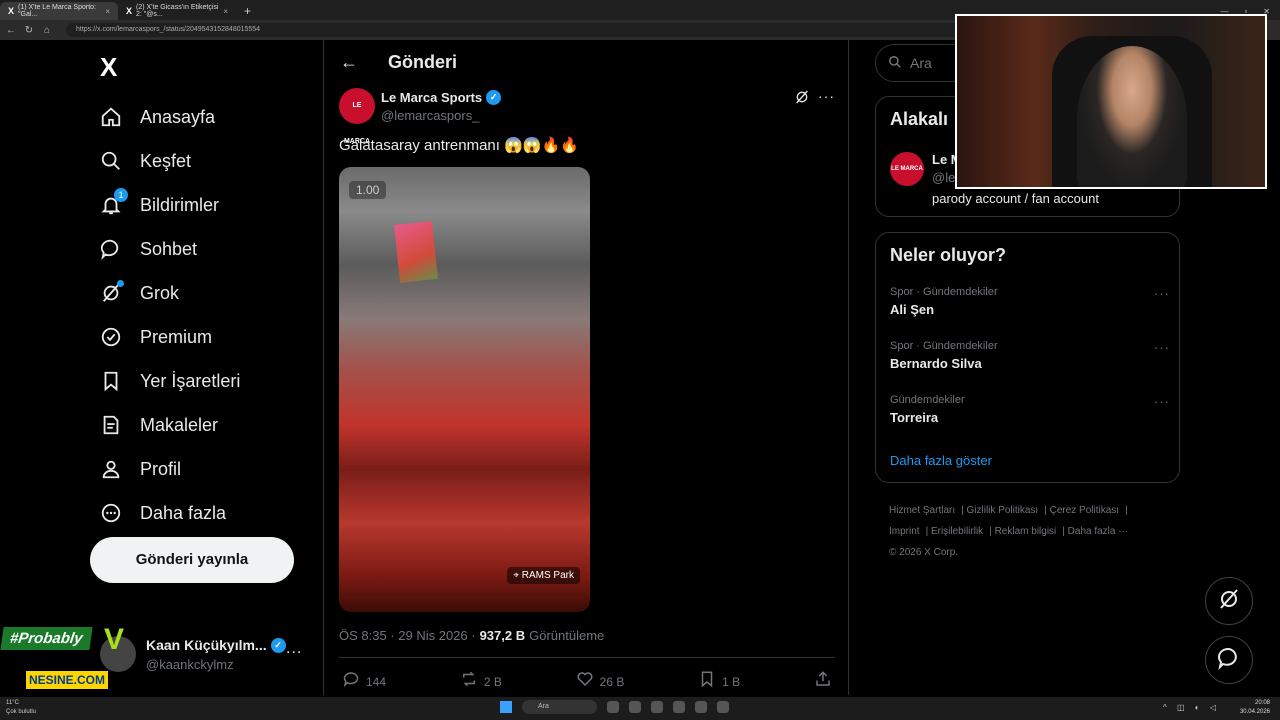  Describe the element at coordinates (1030, 409) in the screenshot. I see `trend-item: Gündemdekiler Torreira ···` at that location.